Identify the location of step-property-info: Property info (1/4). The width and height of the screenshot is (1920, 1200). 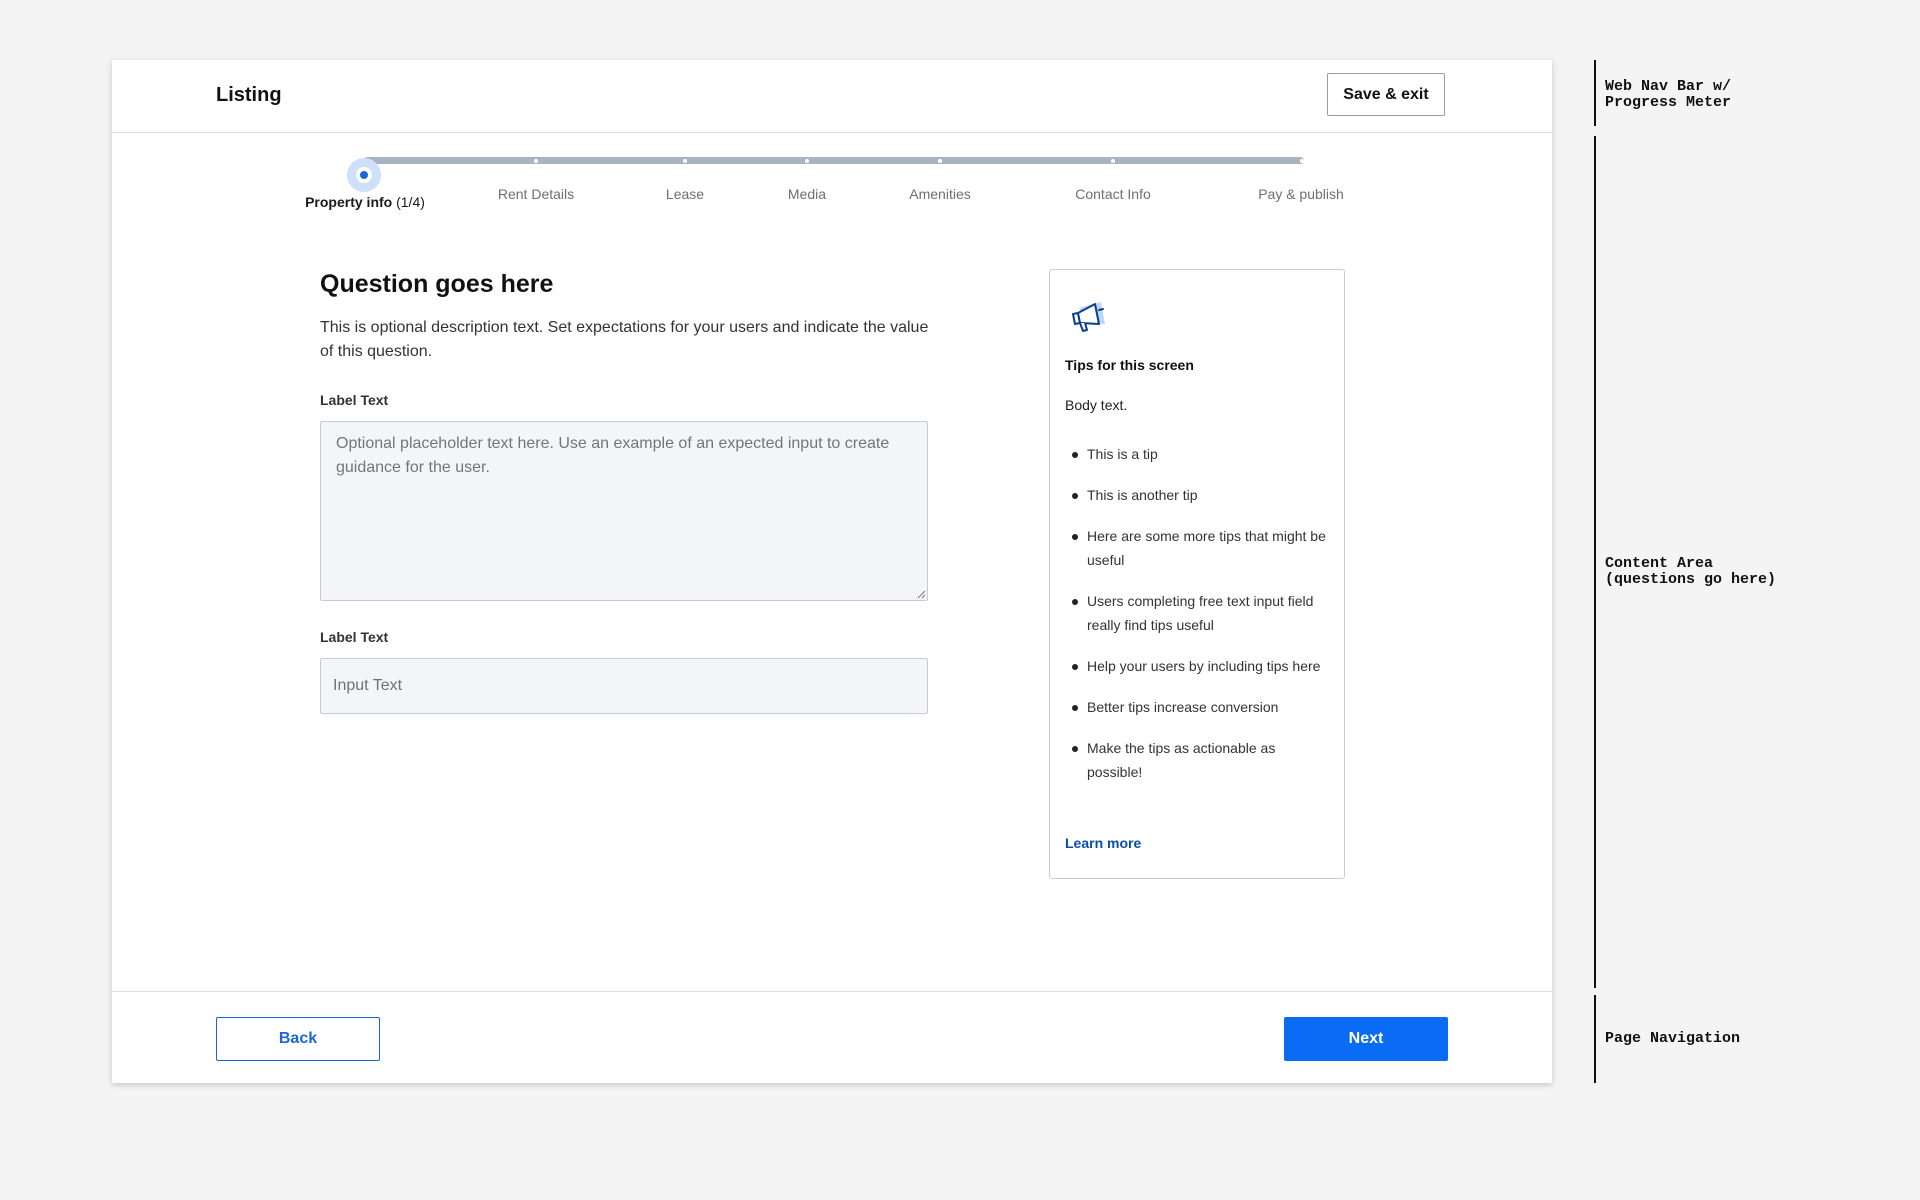
(365, 202).